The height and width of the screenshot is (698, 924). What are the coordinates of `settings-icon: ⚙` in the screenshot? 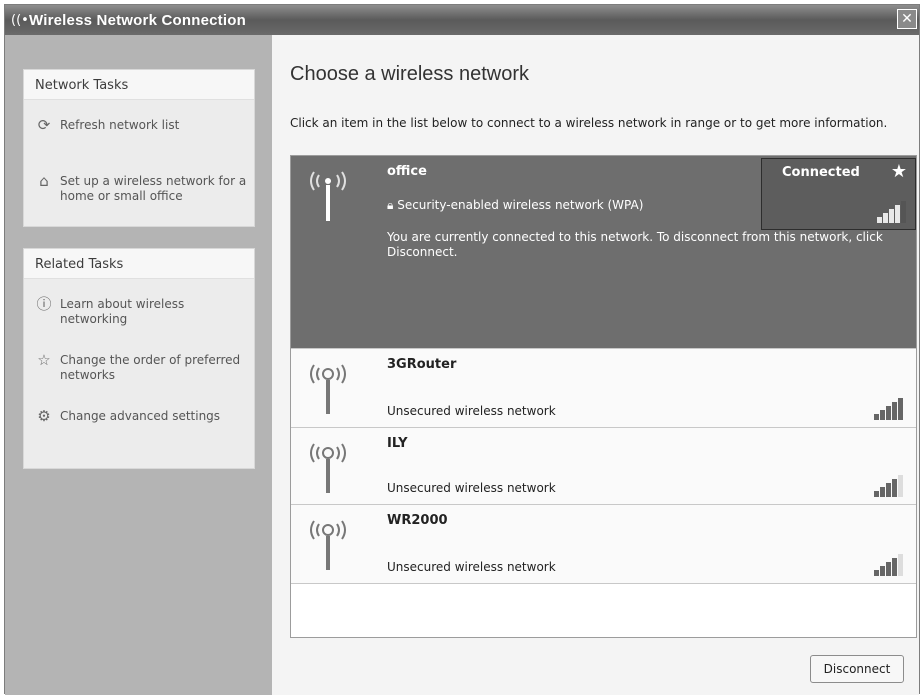 It's located at (44, 416).